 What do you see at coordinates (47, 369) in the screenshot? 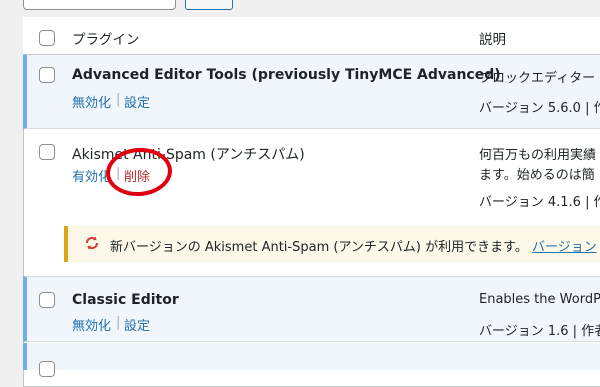
I see `plugin-checkbox-next` at bounding box center [47, 369].